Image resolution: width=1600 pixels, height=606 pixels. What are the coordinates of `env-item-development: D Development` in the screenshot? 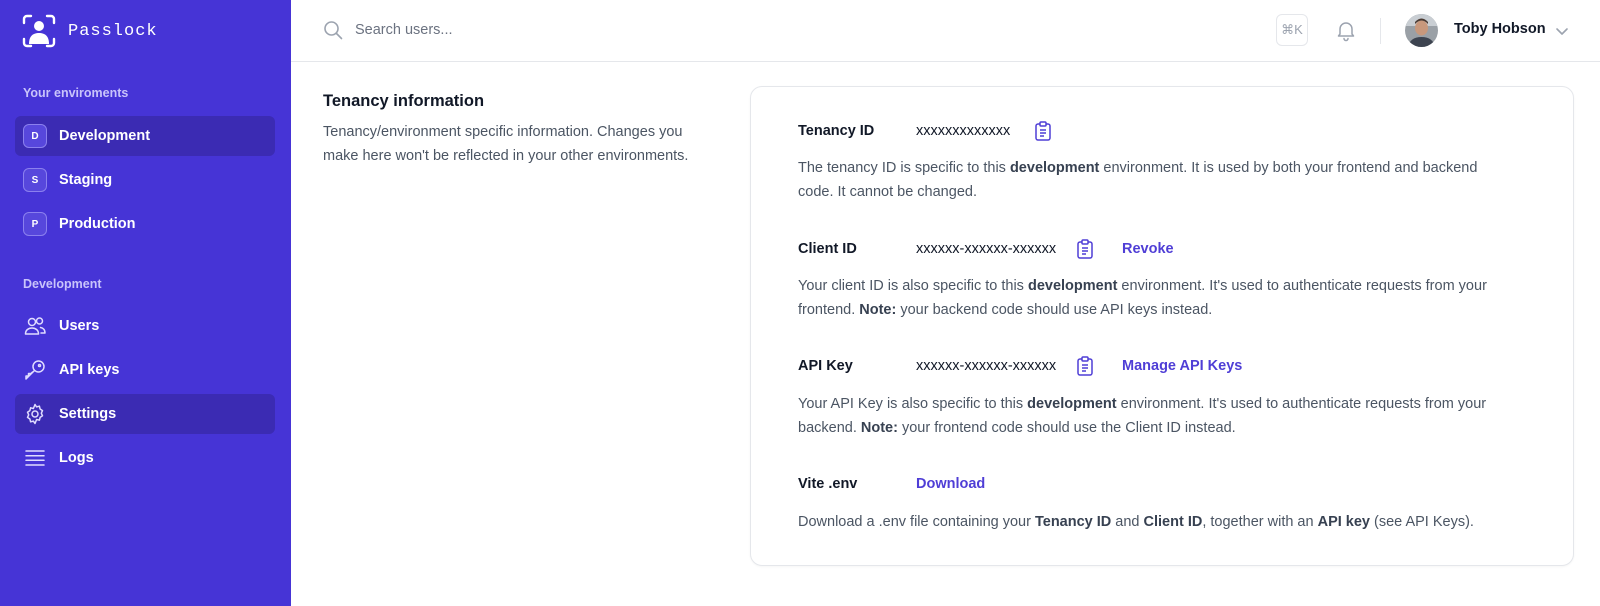 It's located at (145, 136).